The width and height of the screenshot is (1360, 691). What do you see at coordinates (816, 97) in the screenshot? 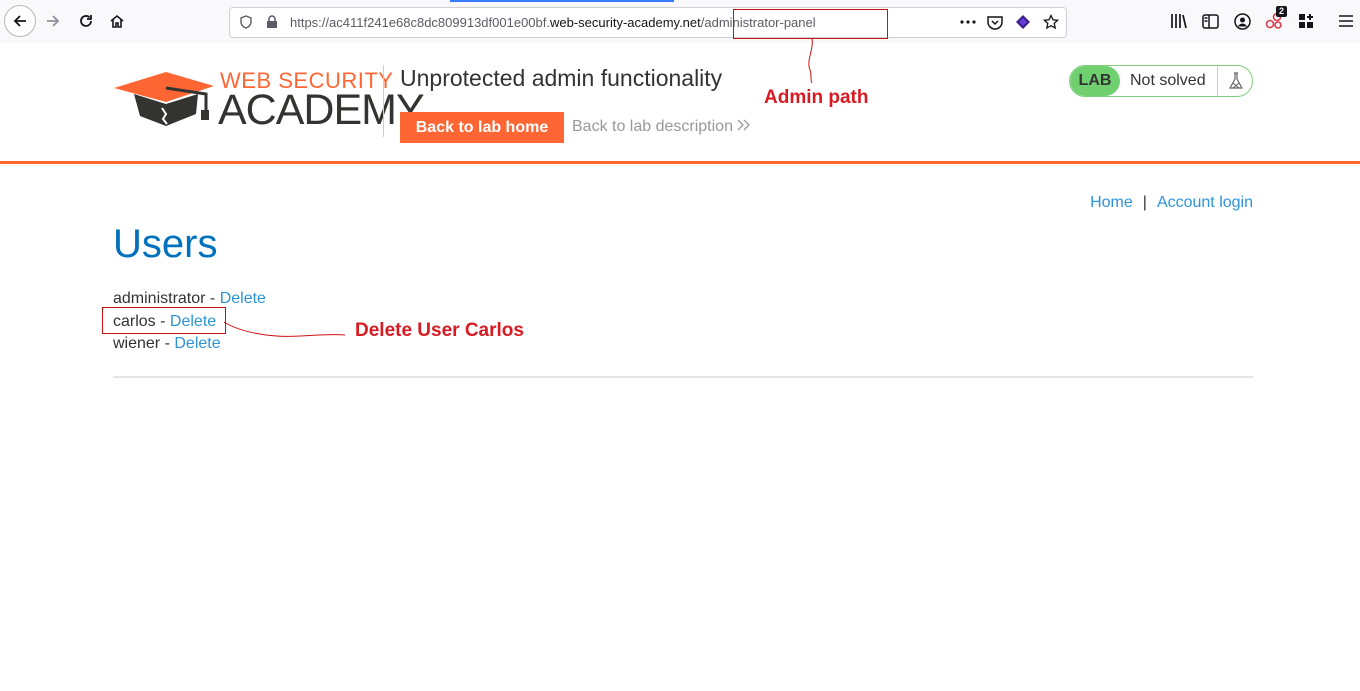
I see `admin-path-annotation: Admin path` at bounding box center [816, 97].